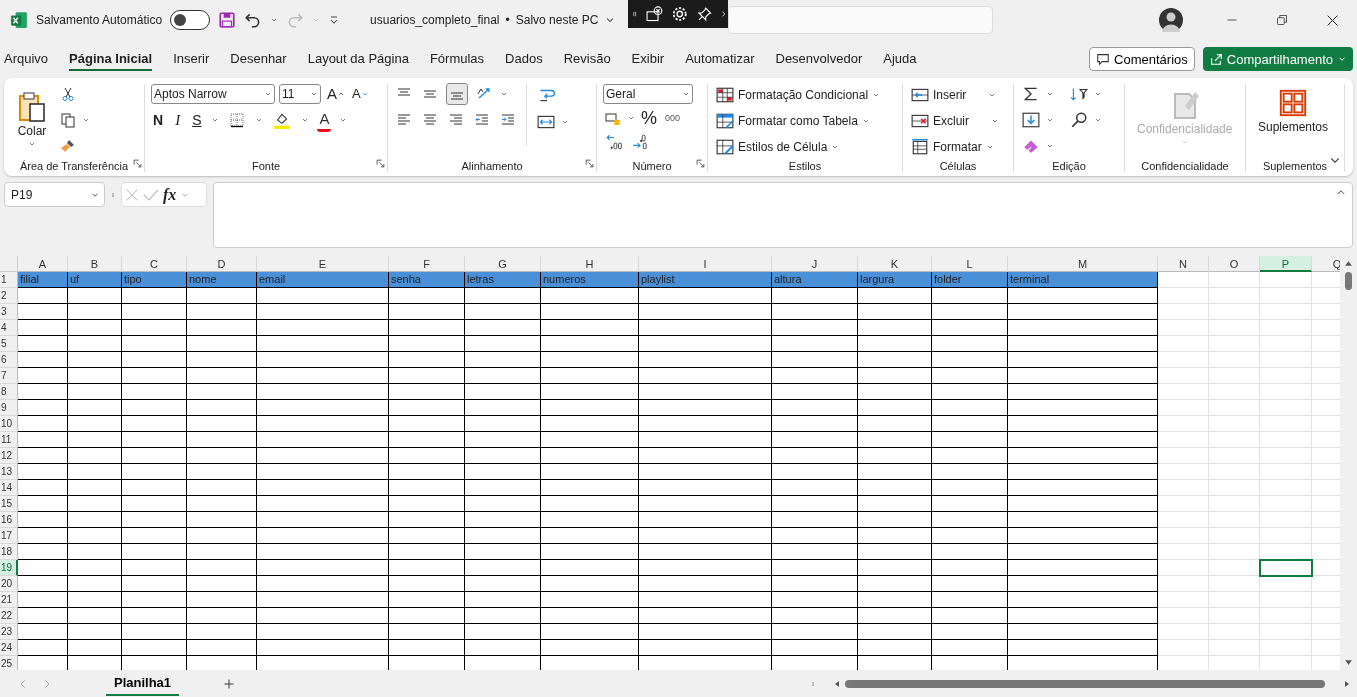 Image resolution: width=1357 pixels, height=697 pixels. Describe the element at coordinates (229, 683) in the screenshot. I see `add-sheet-icon` at that location.